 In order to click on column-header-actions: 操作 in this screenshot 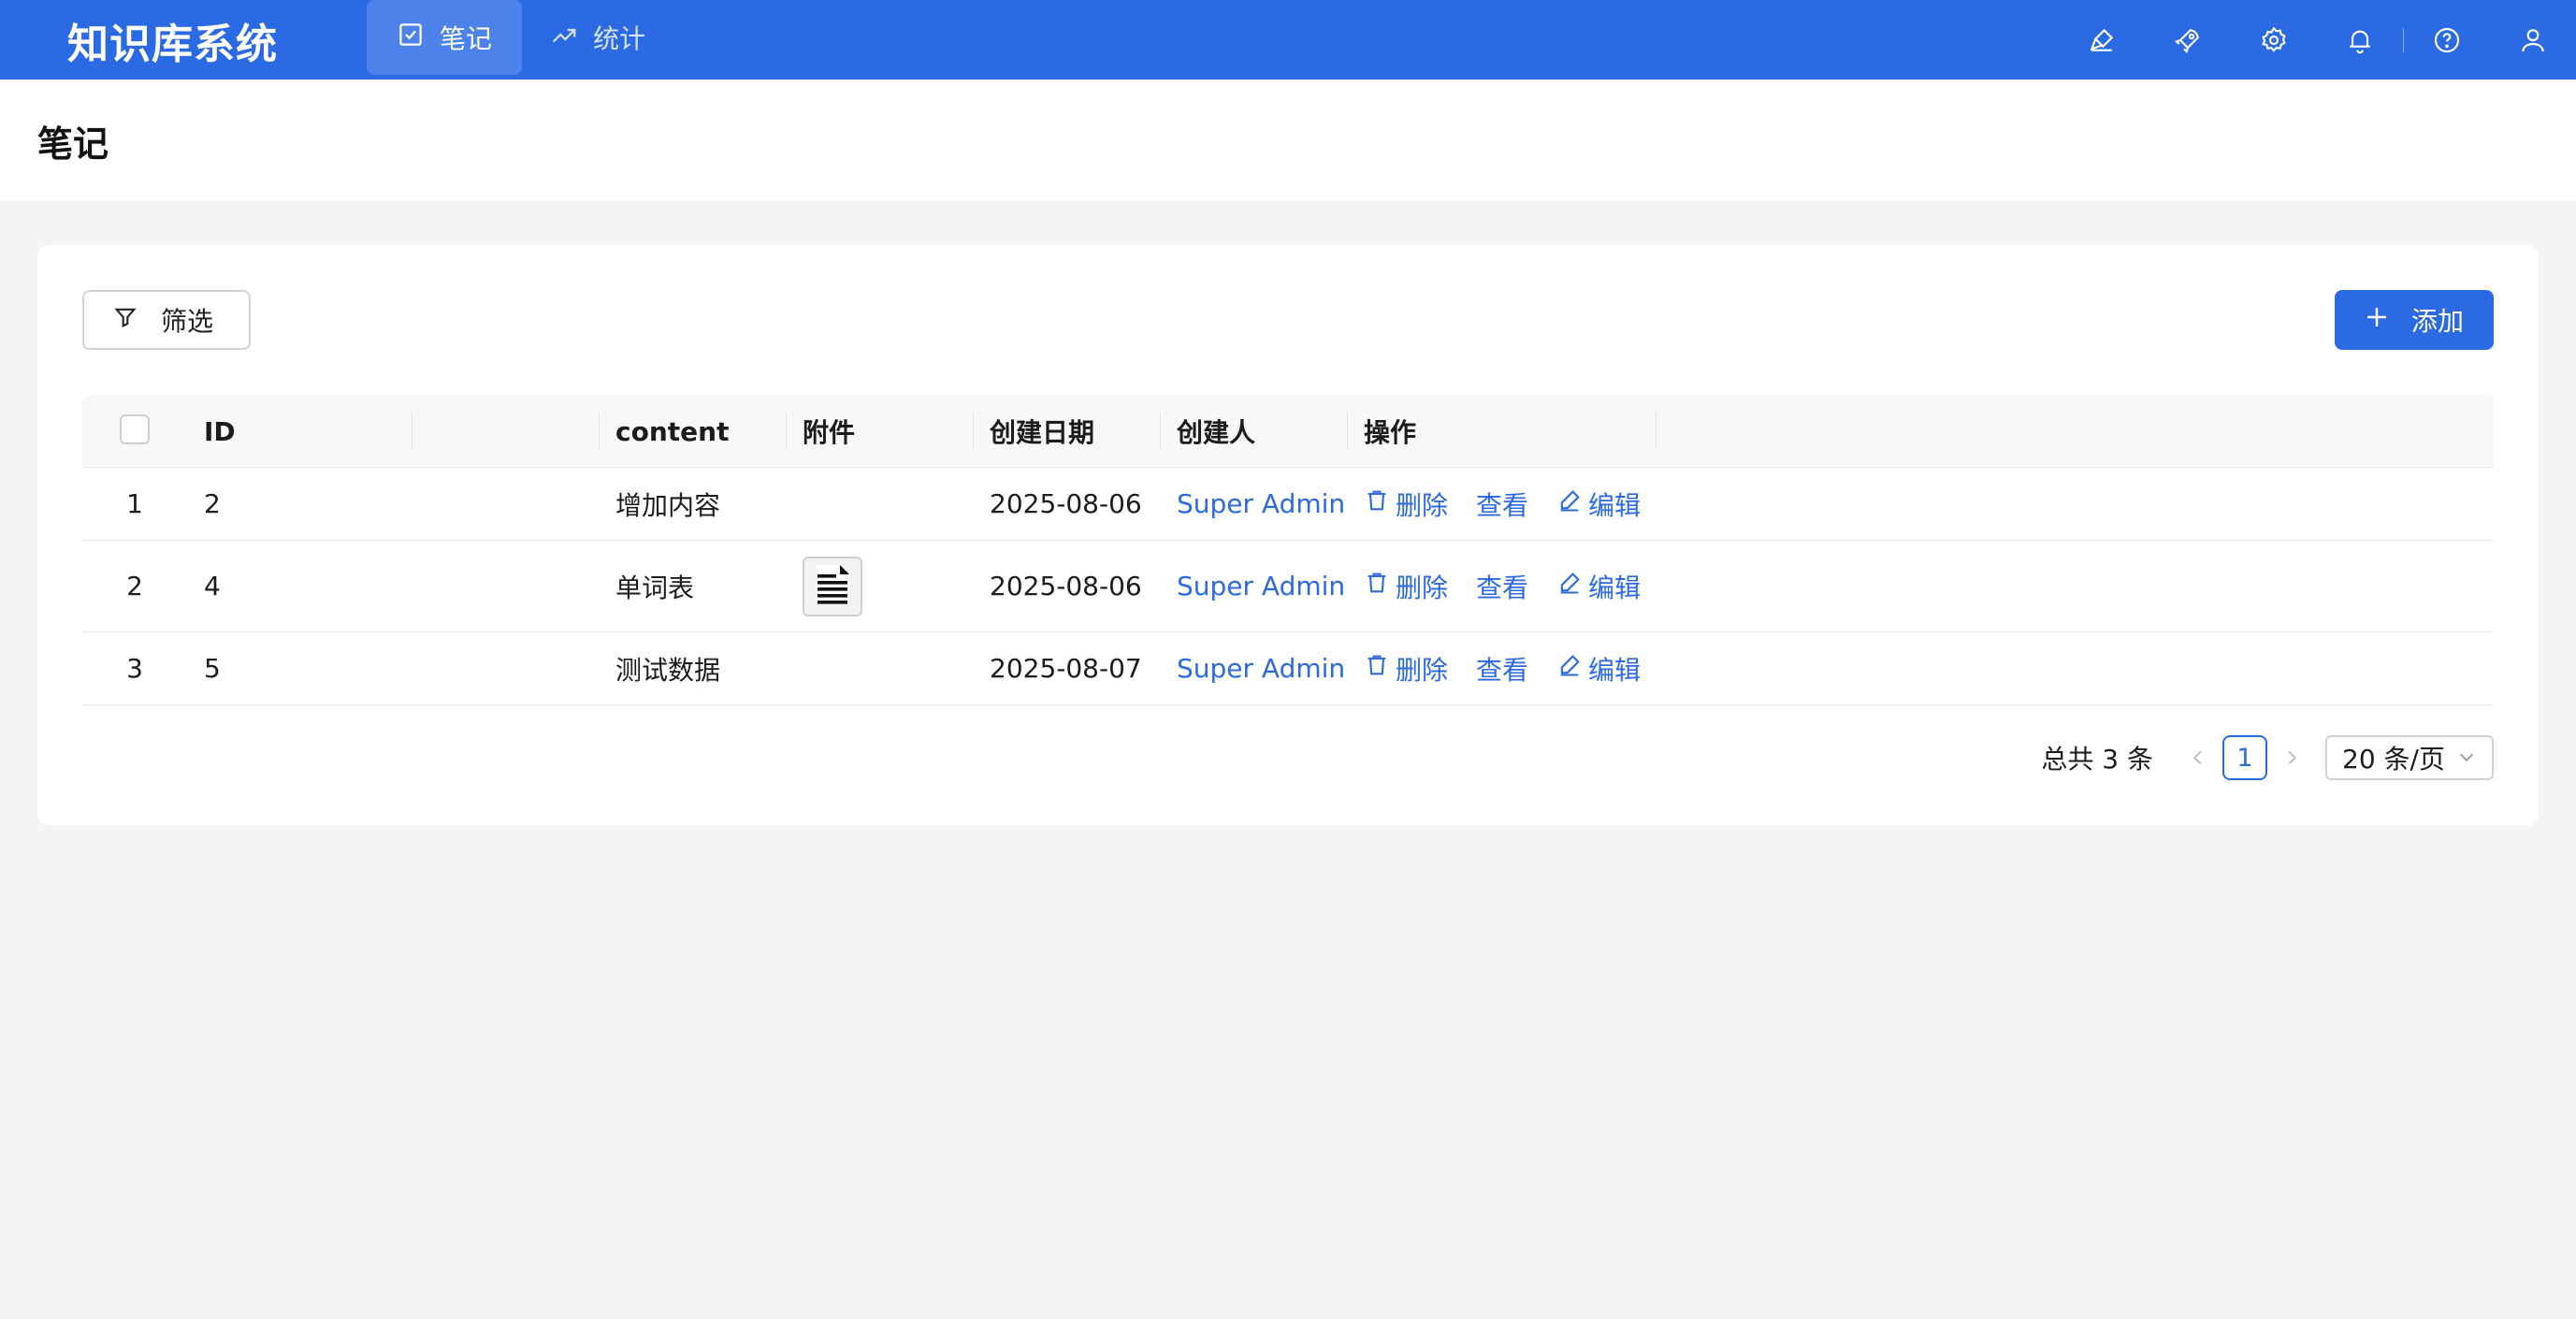, I will do `click(1390, 432)`.